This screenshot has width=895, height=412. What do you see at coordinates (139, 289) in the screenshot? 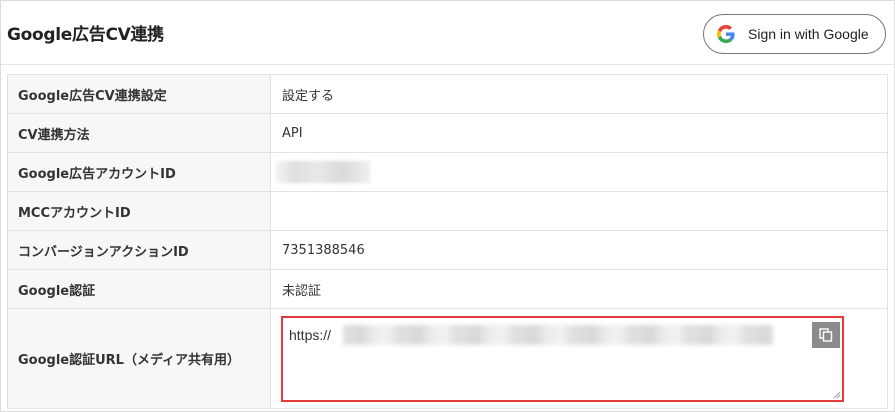
I see `row-label: Google認証` at bounding box center [139, 289].